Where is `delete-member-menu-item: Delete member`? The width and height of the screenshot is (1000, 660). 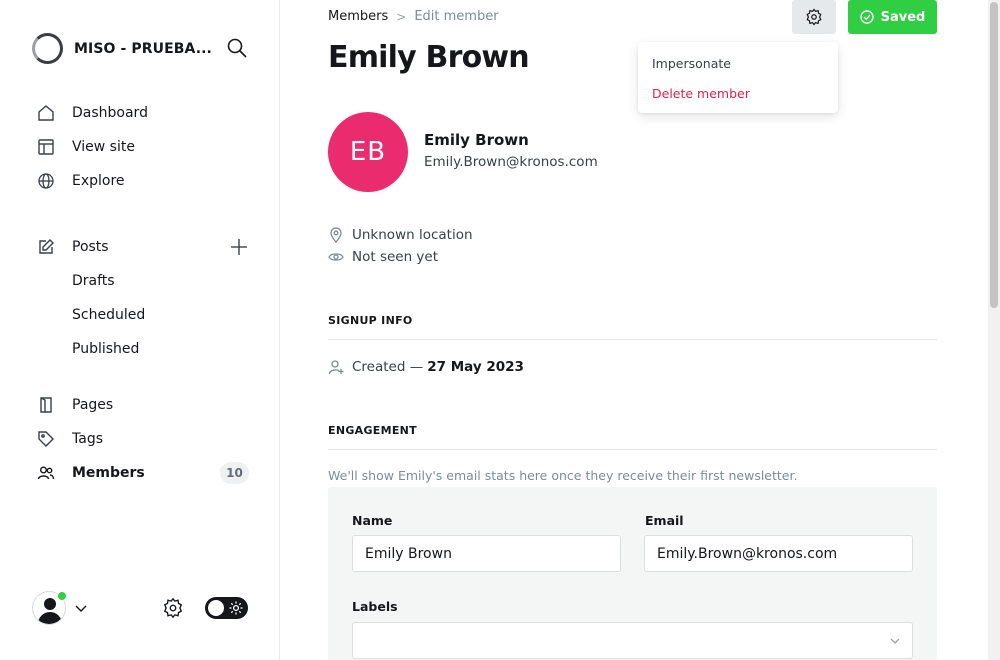
delete-member-menu-item: Delete member is located at coordinates (701, 93).